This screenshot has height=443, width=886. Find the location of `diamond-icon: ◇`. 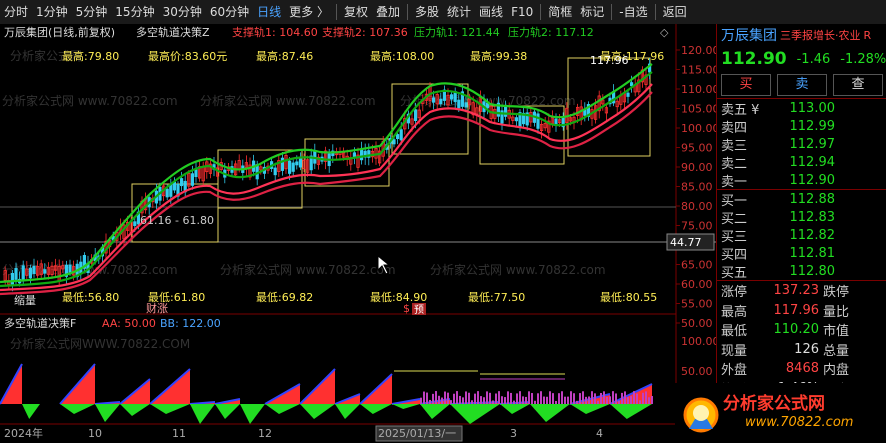

diamond-icon: ◇ is located at coordinates (664, 32).